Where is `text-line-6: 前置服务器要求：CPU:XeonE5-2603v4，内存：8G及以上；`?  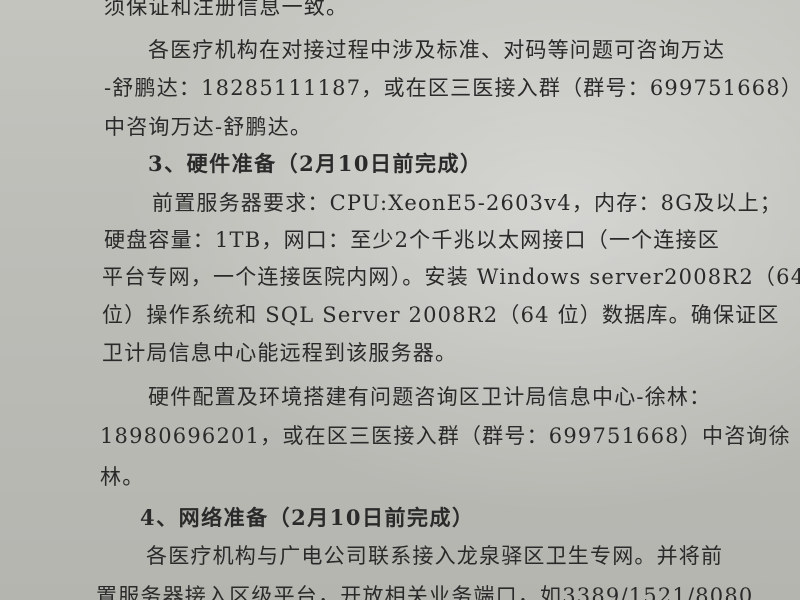
text-line-6: 前置服务器要求：CPU:XeonE5-2603v4，内存：8G及以上； is located at coordinates (467, 203).